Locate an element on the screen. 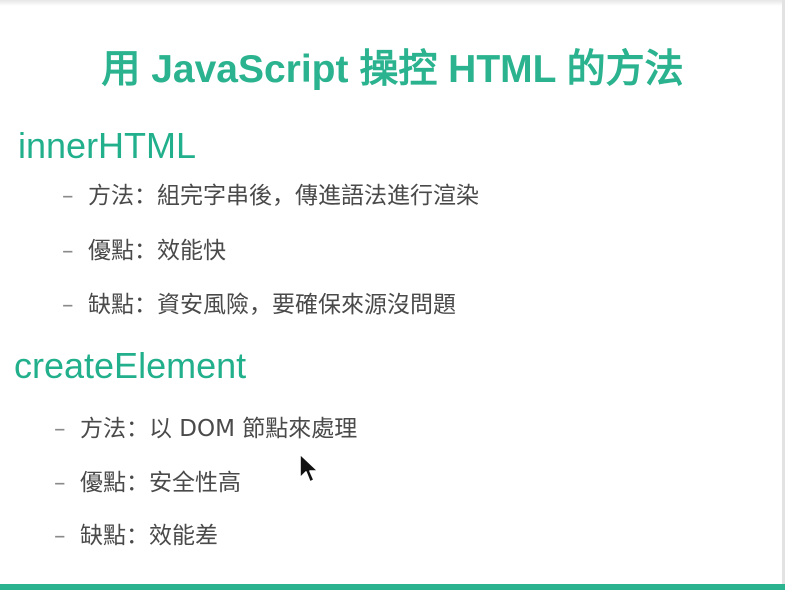  bullet-createelement-pro: – 優點：安全性高 is located at coordinates (147, 483).